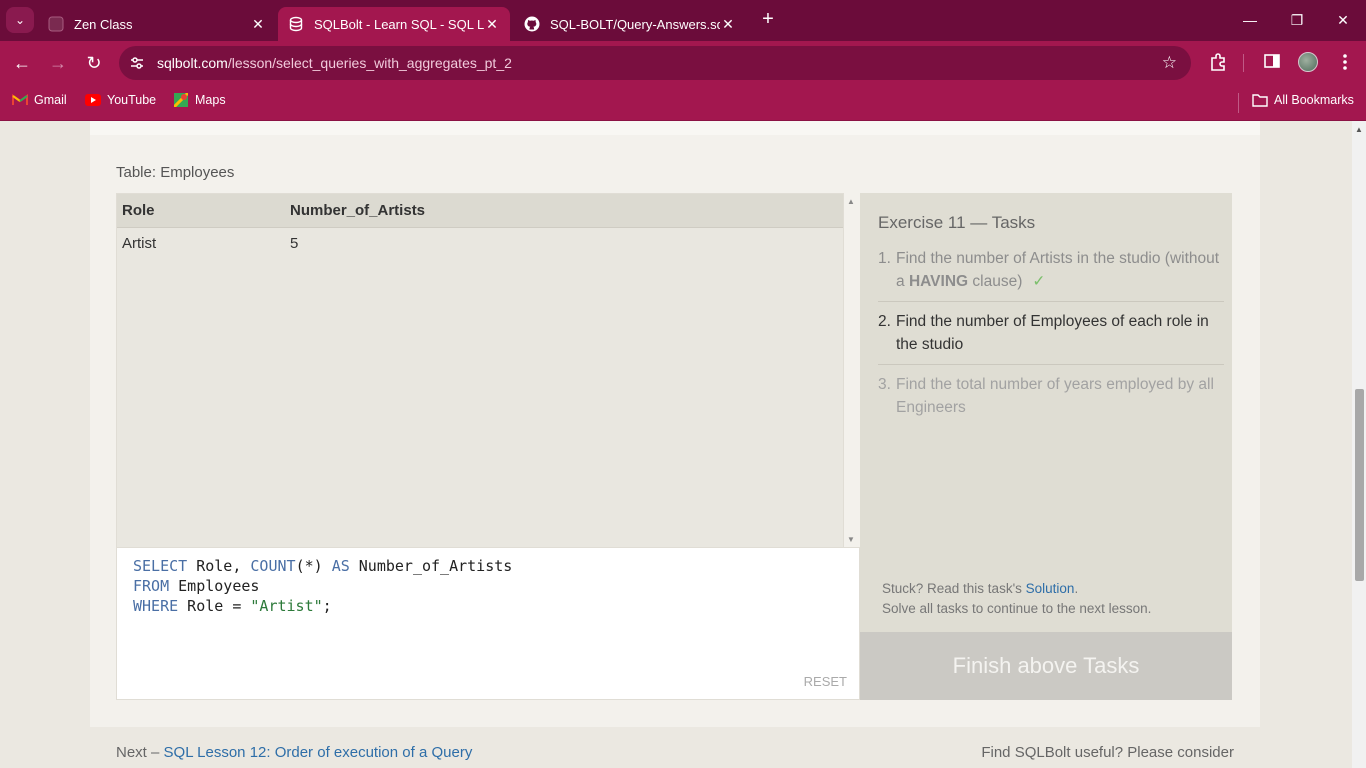 Image resolution: width=1366 pixels, height=768 pixels. What do you see at coordinates (995, 281) in the screenshot?
I see `task-text-part: clause)` at bounding box center [995, 281].